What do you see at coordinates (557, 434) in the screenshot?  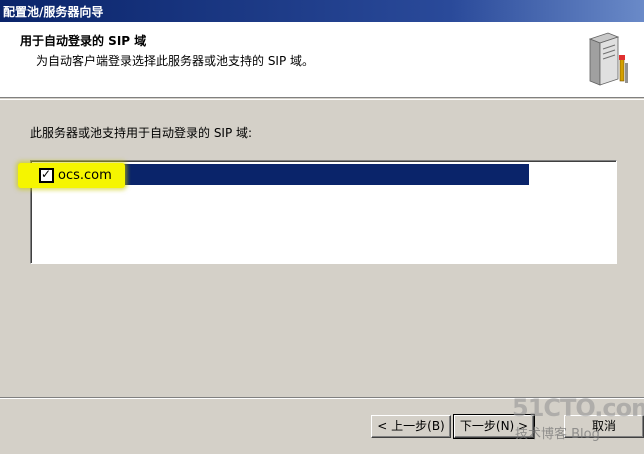 I see `watermark-sub: 技术博客 Blog` at bounding box center [557, 434].